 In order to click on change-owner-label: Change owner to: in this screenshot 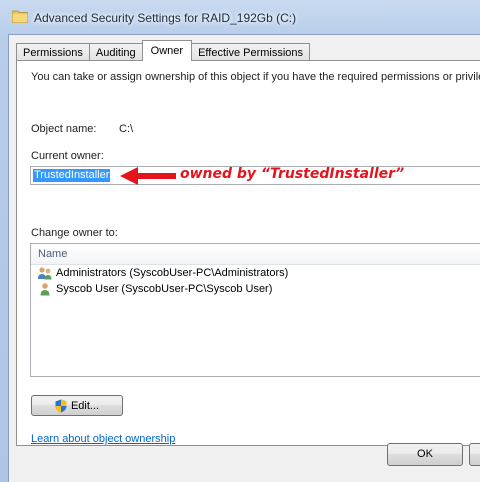, I will do `click(74, 233)`.